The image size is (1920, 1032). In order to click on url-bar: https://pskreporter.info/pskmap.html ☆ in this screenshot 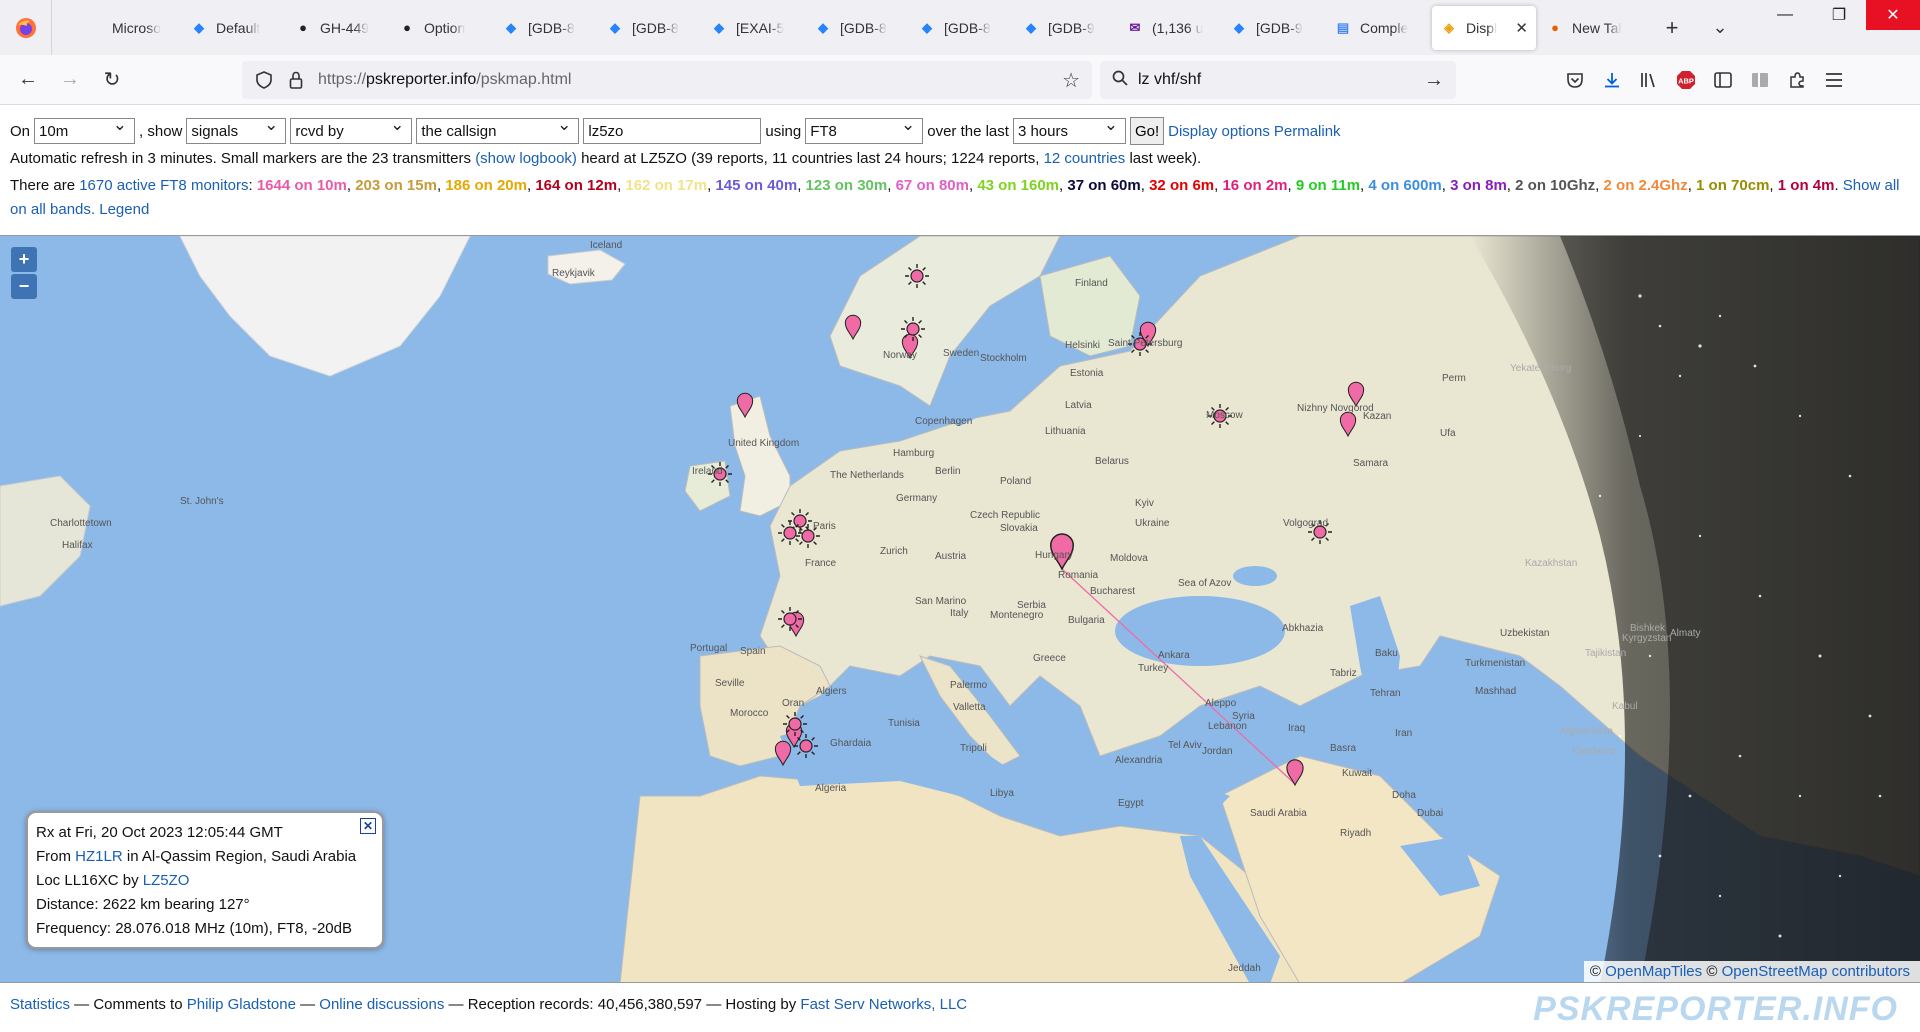, I will do `click(667, 80)`.